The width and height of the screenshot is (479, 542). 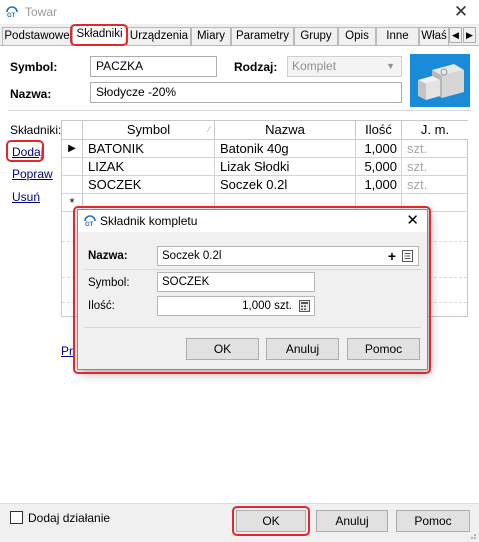 What do you see at coordinates (433, 521) in the screenshot?
I see `help-button: Pomoc` at bounding box center [433, 521].